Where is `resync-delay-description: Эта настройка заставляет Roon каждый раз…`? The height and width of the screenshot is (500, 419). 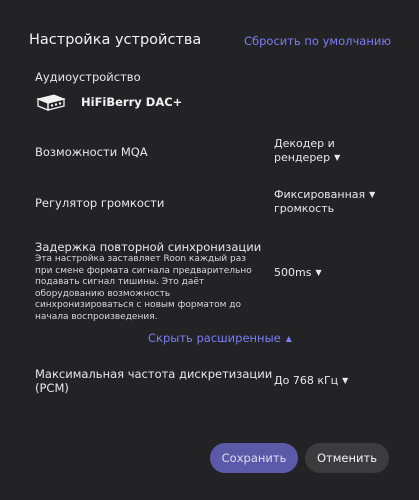
resync-delay-description: Эта настройка заставляет Roon каждый раз… is located at coordinates (143, 288).